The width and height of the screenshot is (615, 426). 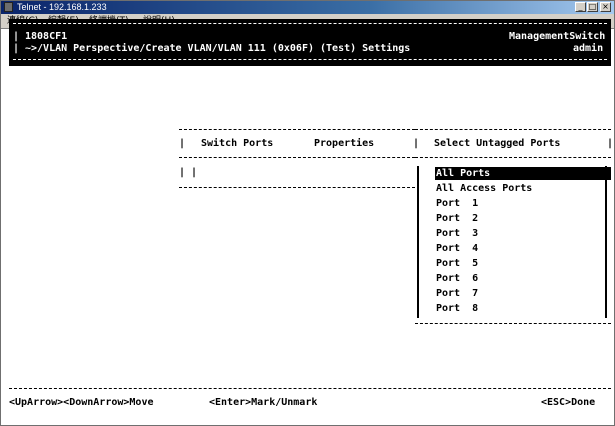 I want to click on left-panel-bottom-border, so click(x=297, y=187).